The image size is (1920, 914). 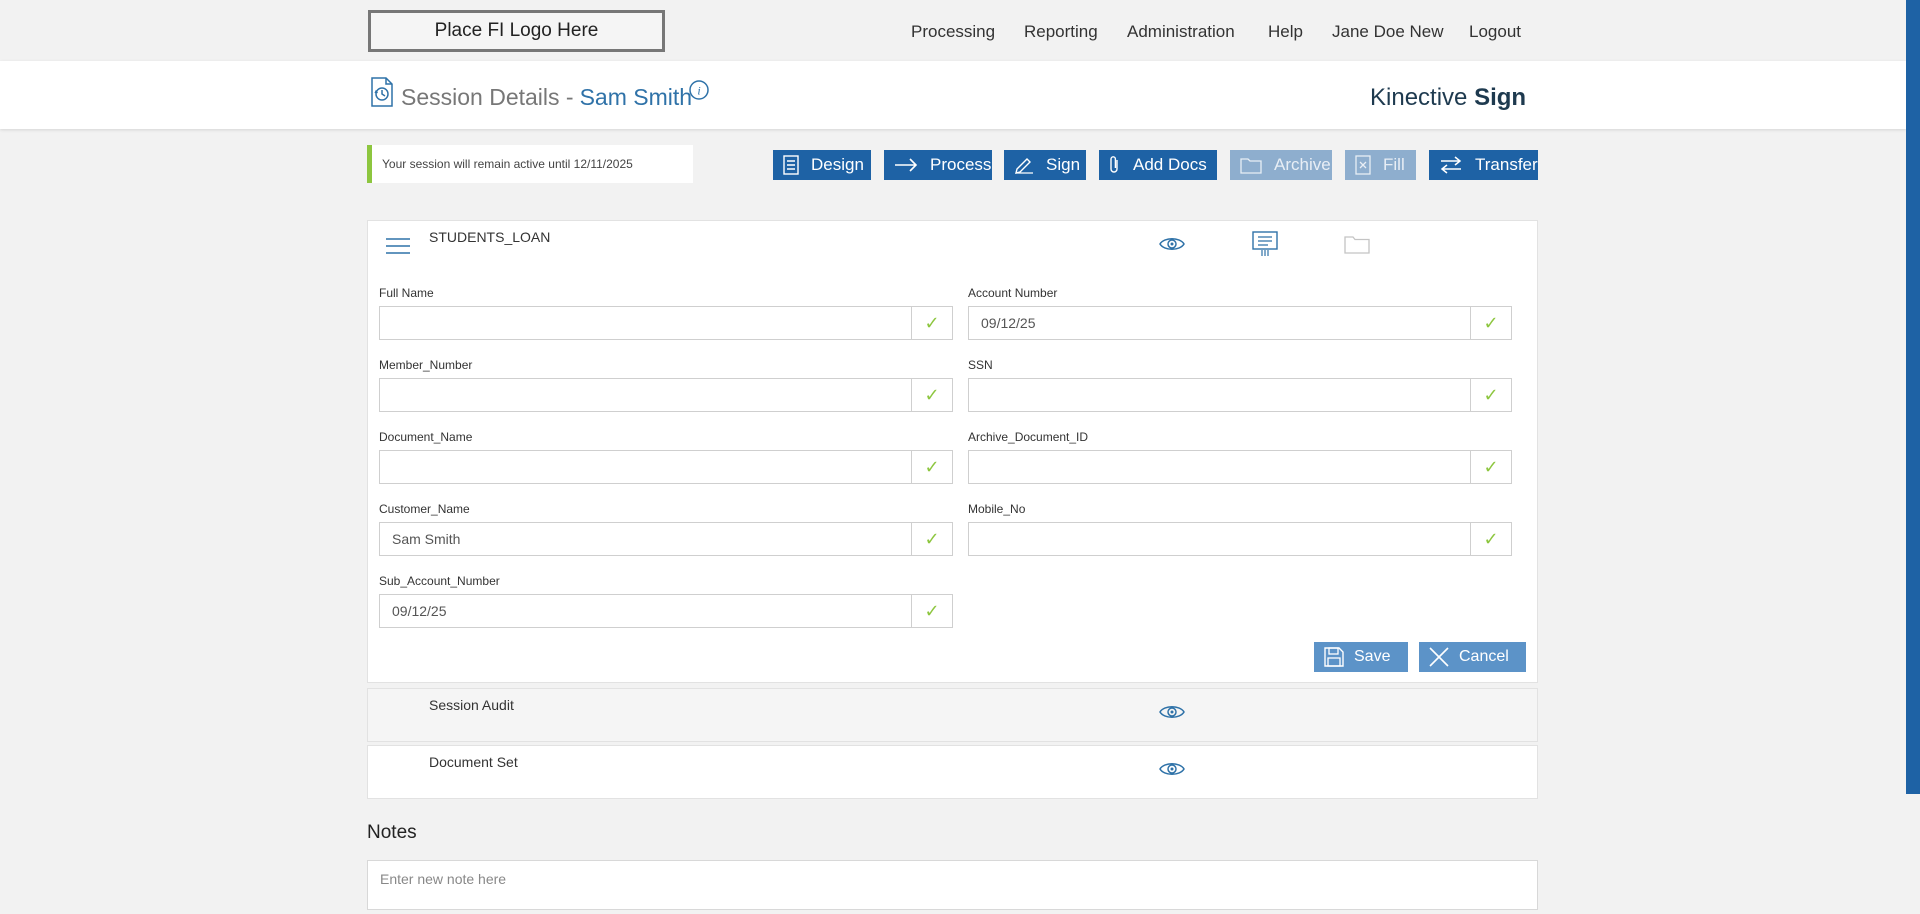 I want to click on brand-name-light: Kinective, so click(x=1419, y=97).